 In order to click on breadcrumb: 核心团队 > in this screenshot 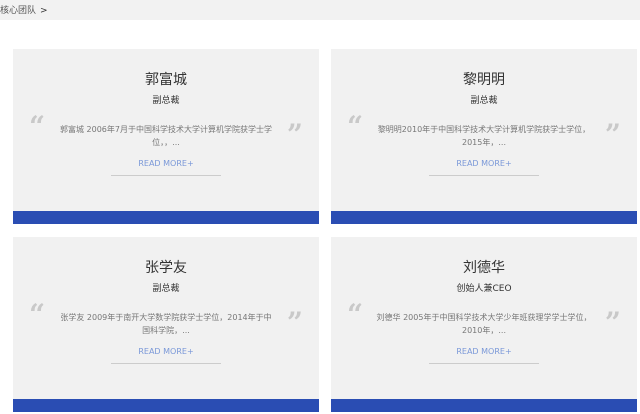, I will do `click(24, 9)`.